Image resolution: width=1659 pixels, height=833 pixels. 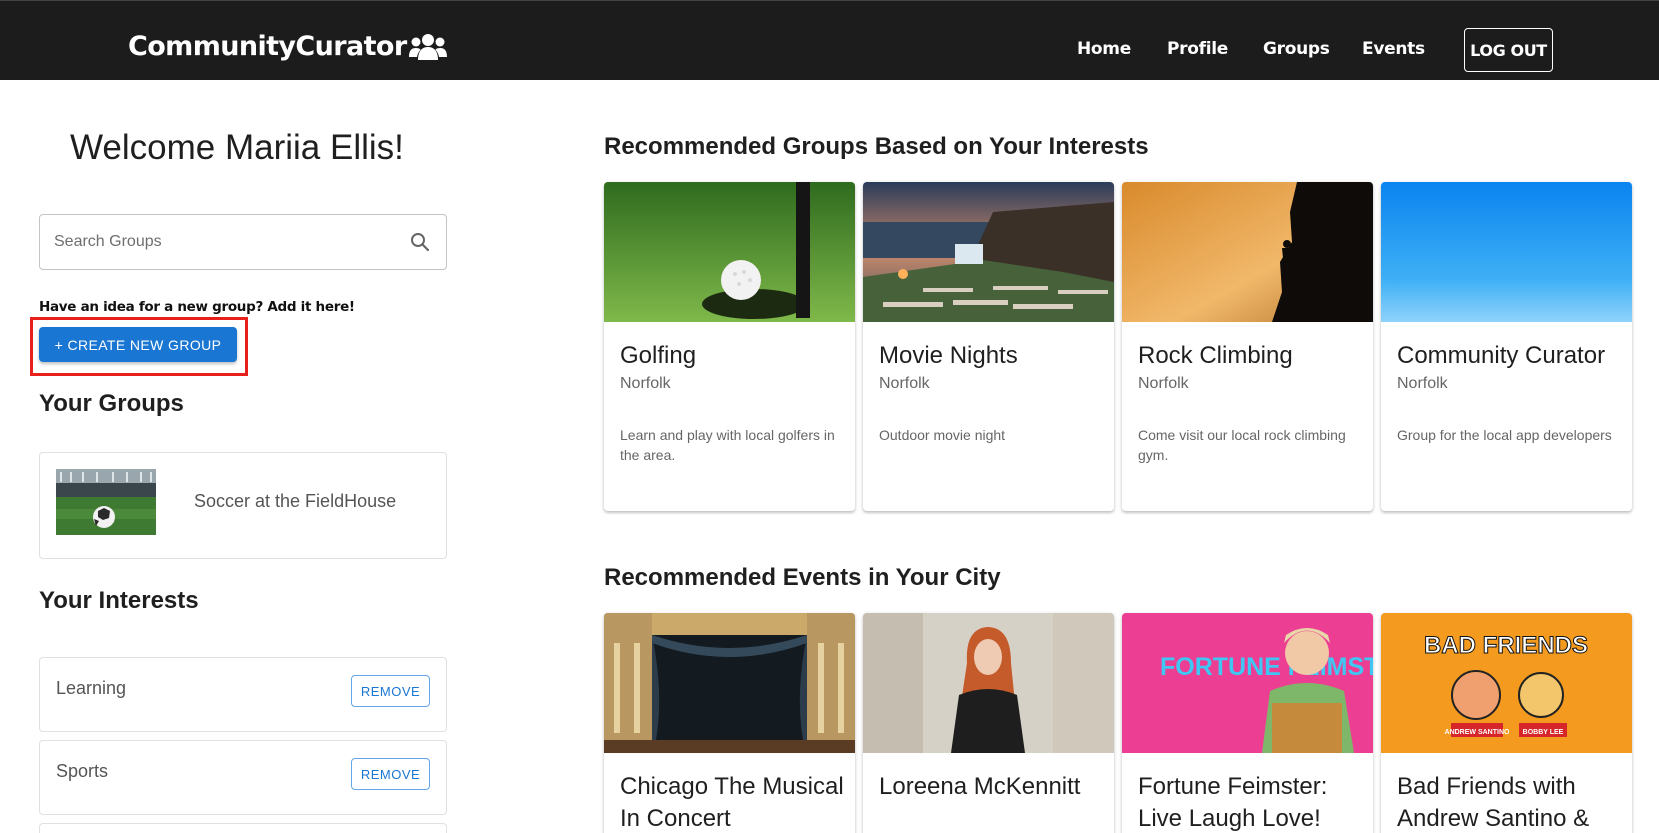 What do you see at coordinates (1508, 50) in the screenshot?
I see `logout-button: LOG OUT` at bounding box center [1508, 50].